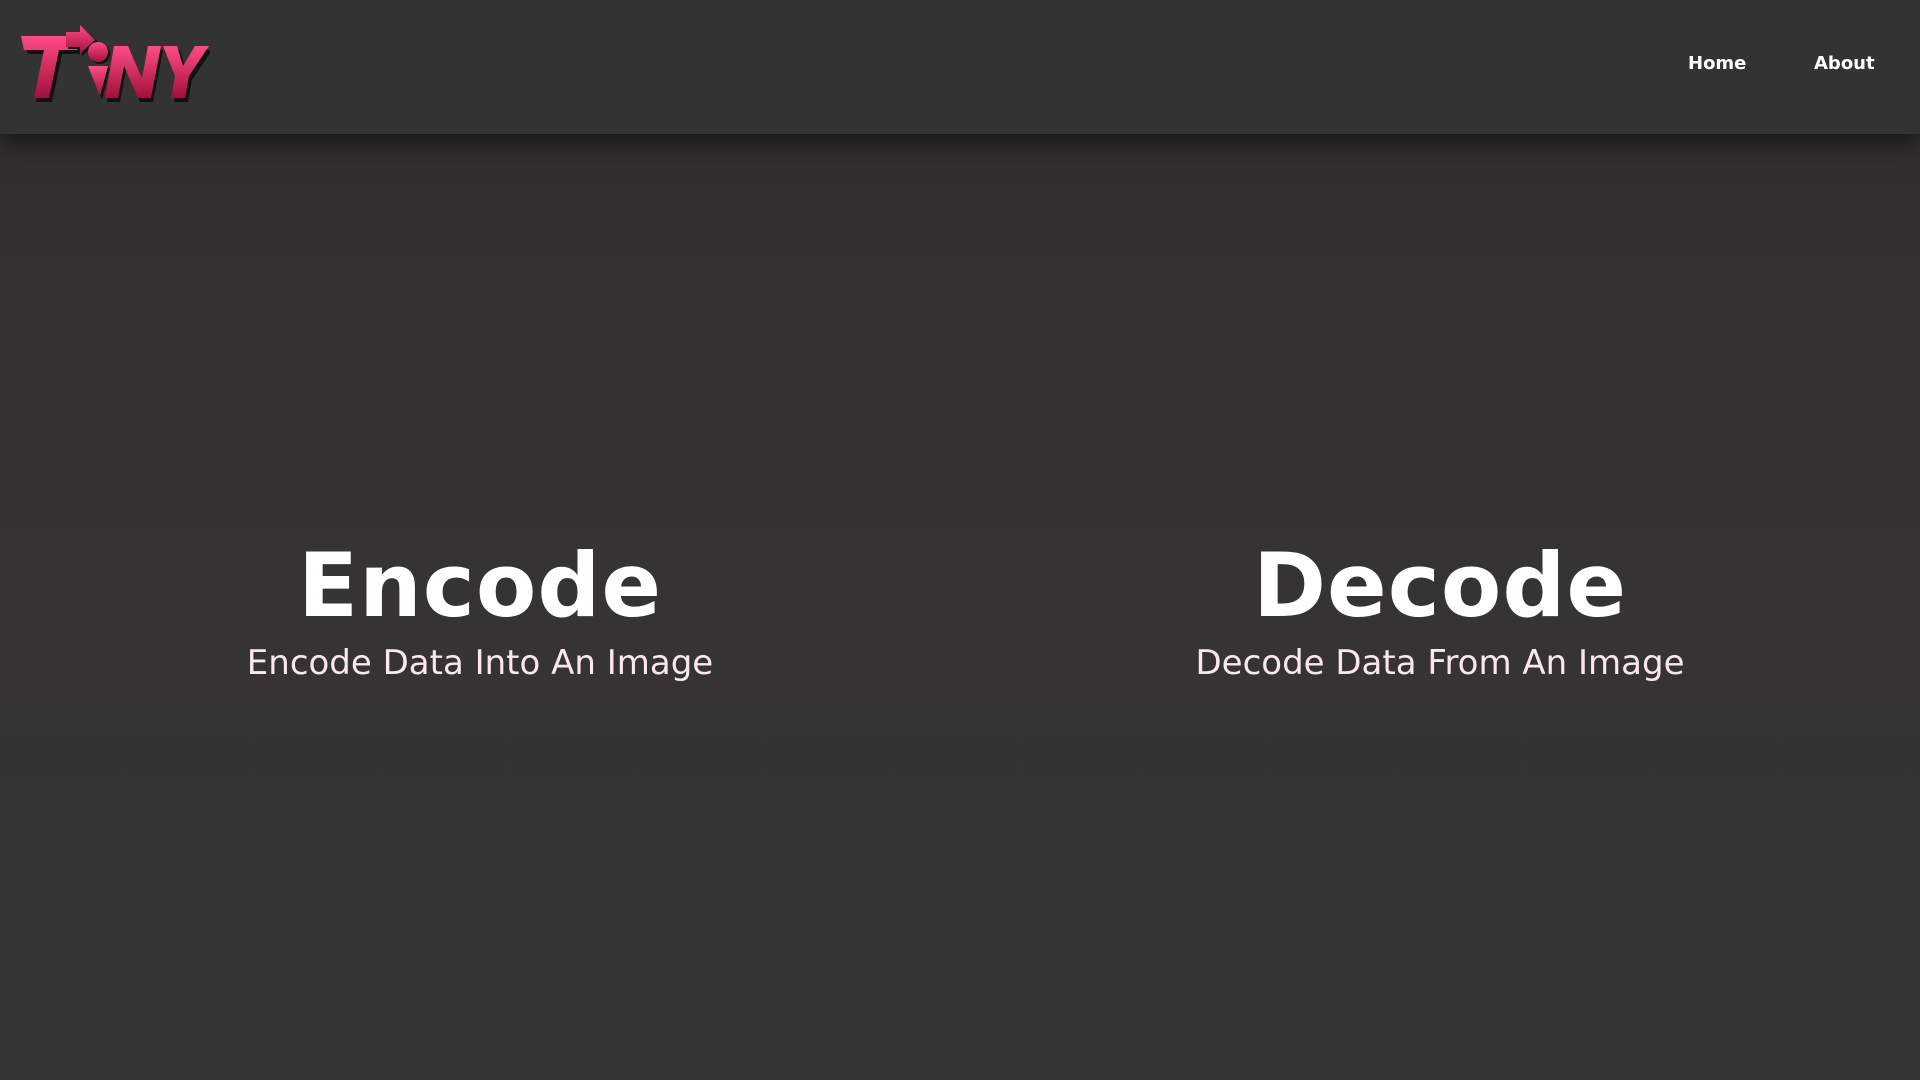 This screenshot has width=1920, height=1080. Describe the element at coordinates (480, 663) in the screenshot. I see `encode-subtitle: Encode Data Into An Image` at that location.